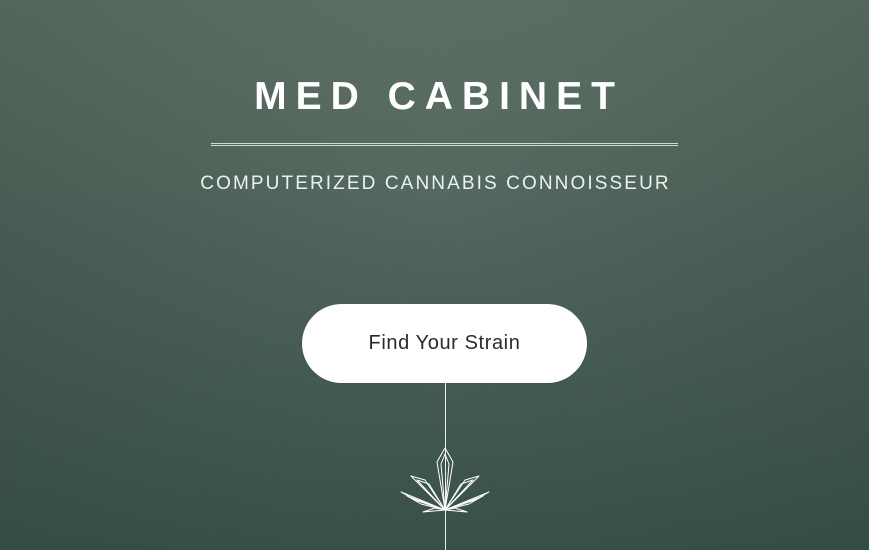 This screenshot has width=869, height=550. What do you see at coordinates (444, 144) in the screenshot?
I see `title-divider` at bounding box center [444, 144].